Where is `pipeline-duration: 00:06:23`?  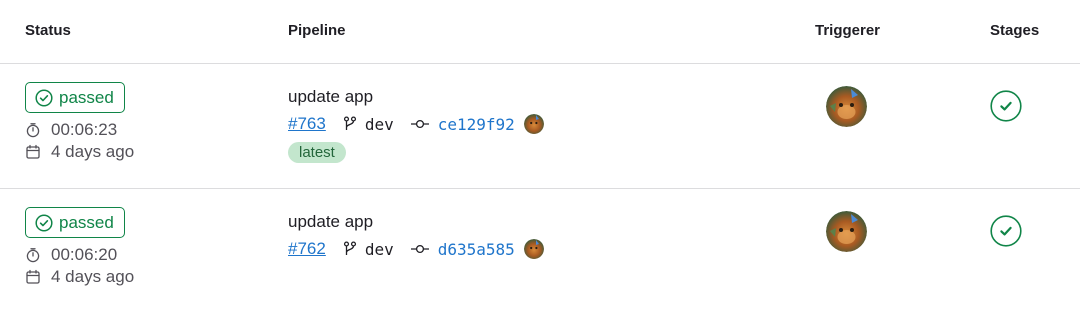
pipeline-duration: 00:06:23 is located at coordinates (71, 130).